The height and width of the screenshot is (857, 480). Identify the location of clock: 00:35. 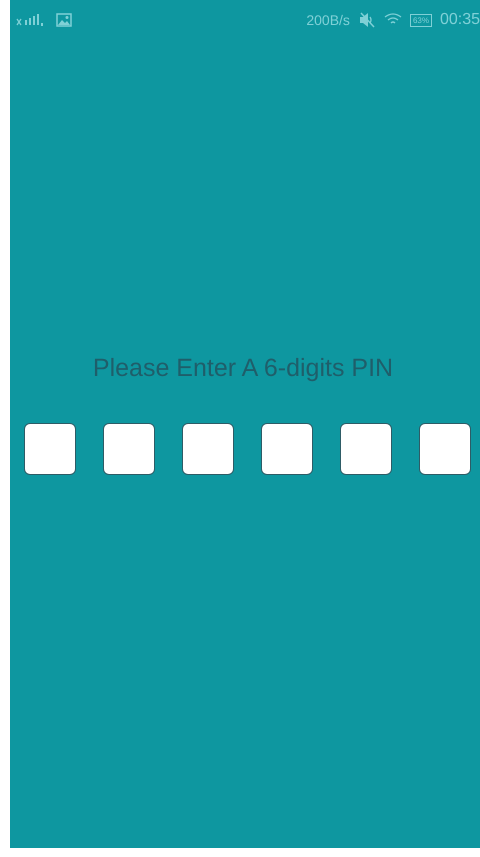
(460, 20).